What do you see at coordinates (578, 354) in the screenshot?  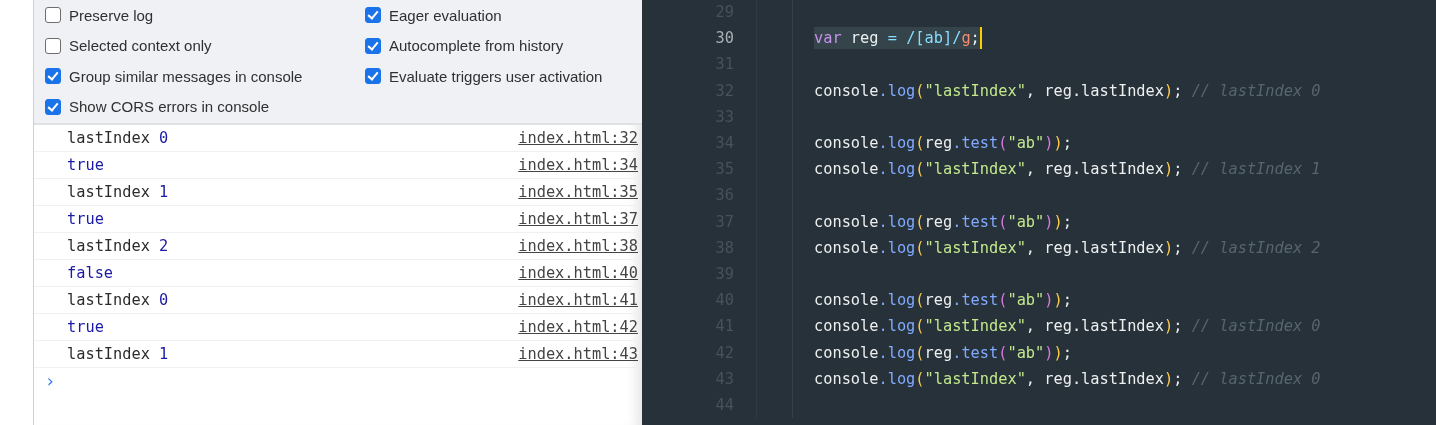 I see `source-link: index.html:43` at bounding box center [578, 354].